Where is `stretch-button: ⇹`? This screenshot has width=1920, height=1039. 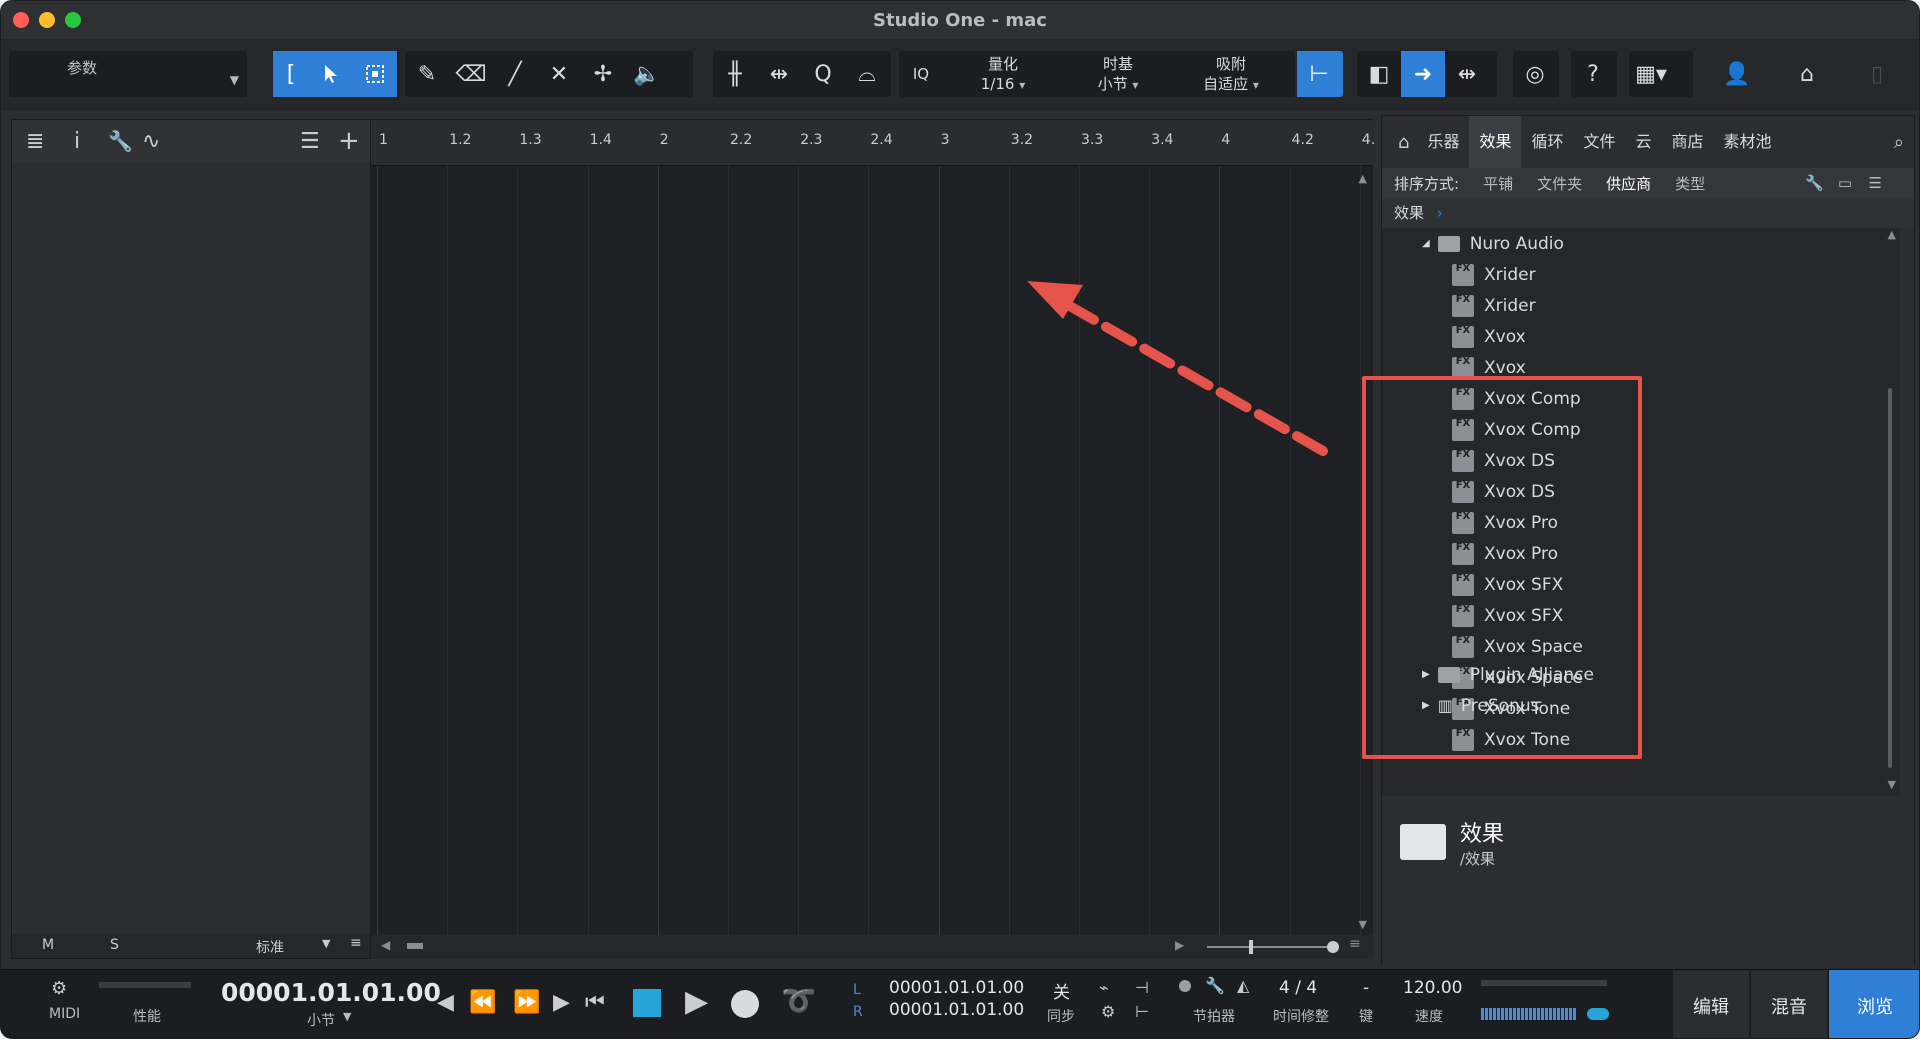 stretch-button: ⇹ is located at coordinates (779, 74).